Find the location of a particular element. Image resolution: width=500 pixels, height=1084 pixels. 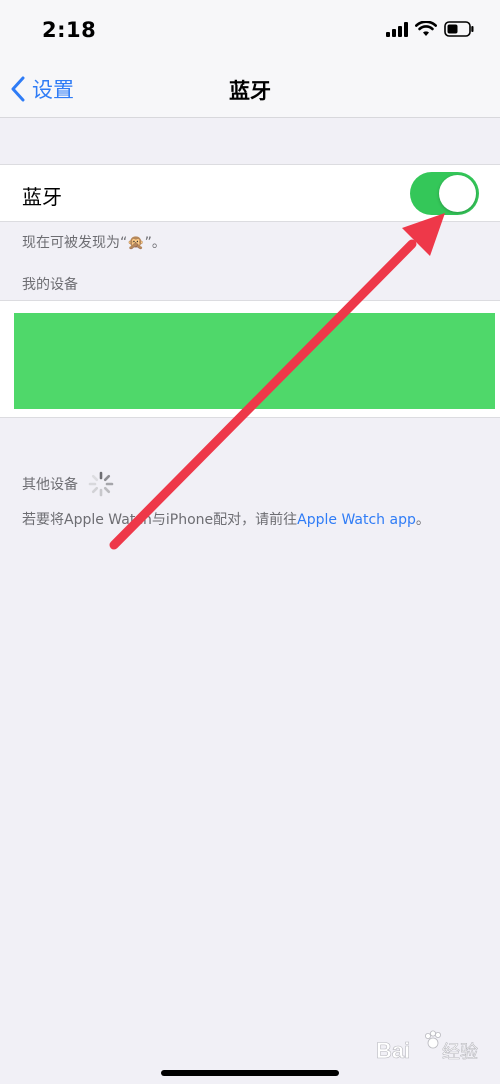

pairing-note-suffix: 。 is located at coordinates (422, 520).